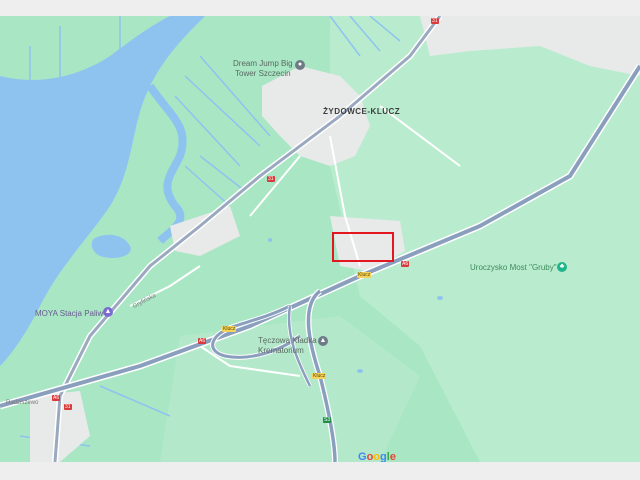 The height and width of the screenshot is (480, 640). What do you see at coordinates (327, 420) in the screenshot?
I see `road-shield-s3: S3` at bounding box center [327, 420].